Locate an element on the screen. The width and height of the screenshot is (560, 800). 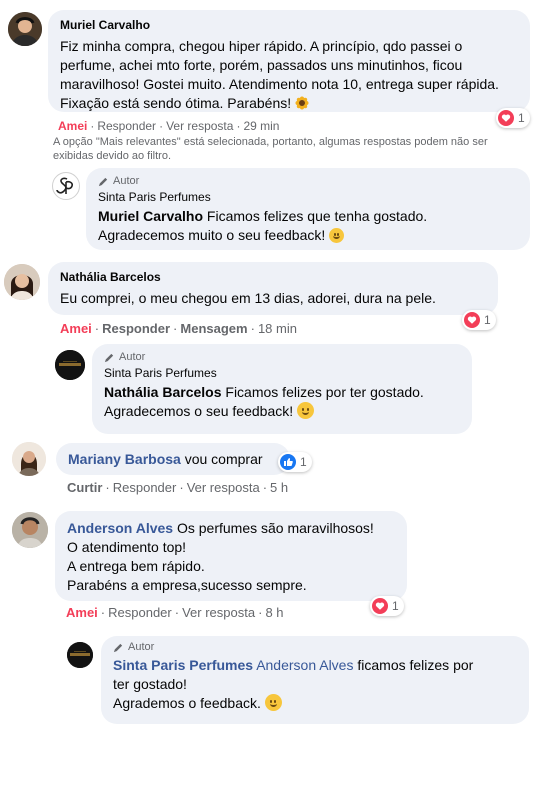
like-icon is located at coordinates (288, 462).